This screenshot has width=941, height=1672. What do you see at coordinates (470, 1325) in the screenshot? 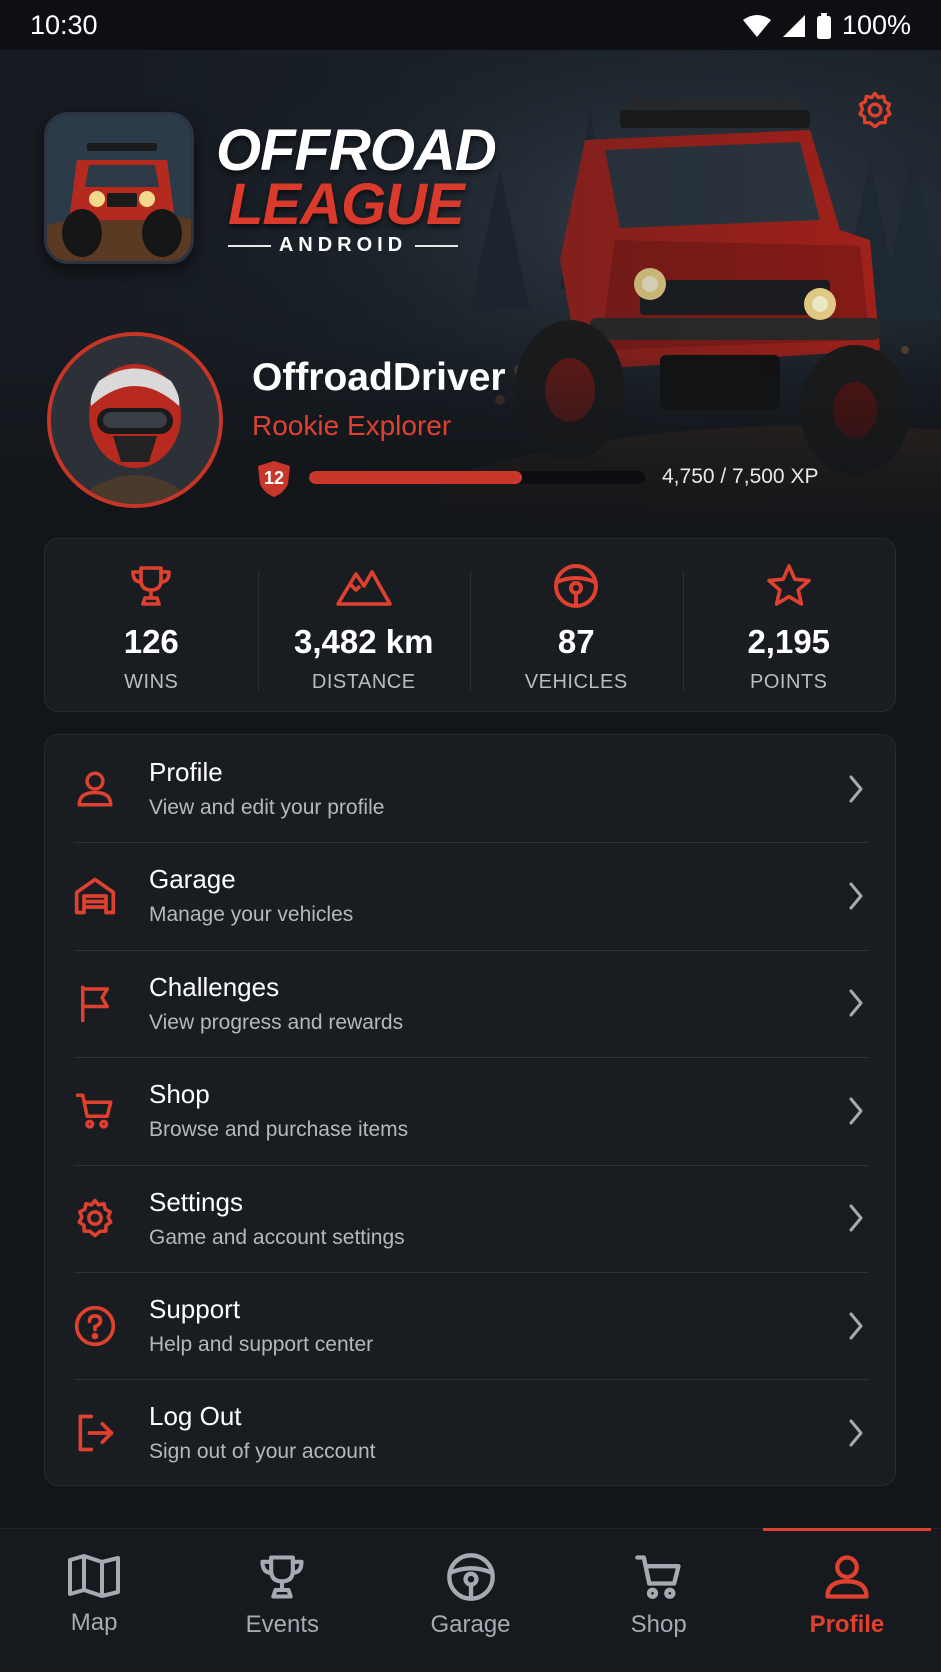
I see `menu-item-support: Support Help and support center` at bounding box center [470, 1325].